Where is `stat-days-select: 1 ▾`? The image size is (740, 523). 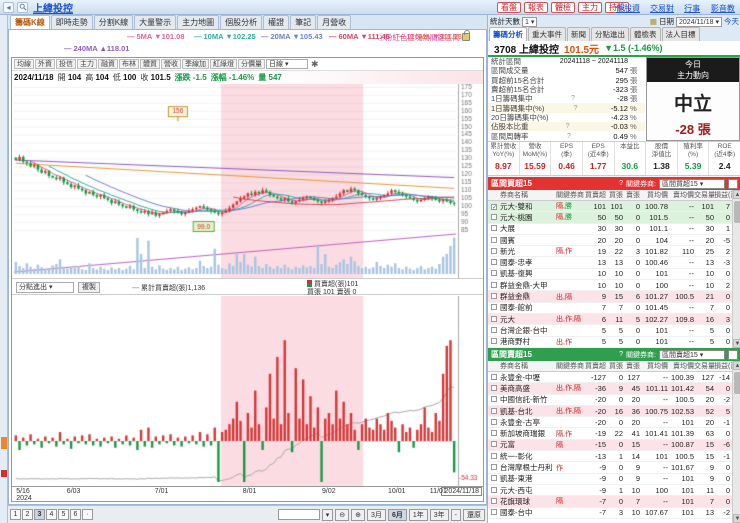
stat-days-select: 1 ▾ is located at coordinates (530, 21).